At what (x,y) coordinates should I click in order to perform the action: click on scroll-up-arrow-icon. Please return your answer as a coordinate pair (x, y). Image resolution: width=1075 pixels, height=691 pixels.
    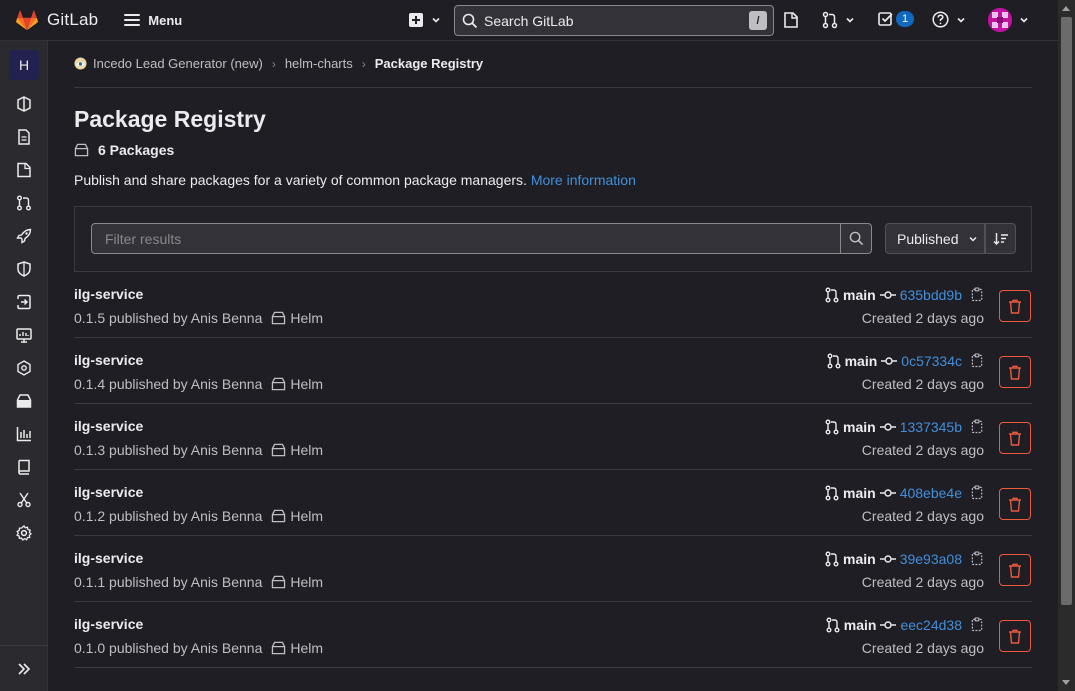
    Looking at the image, I should click on (1066, 8).